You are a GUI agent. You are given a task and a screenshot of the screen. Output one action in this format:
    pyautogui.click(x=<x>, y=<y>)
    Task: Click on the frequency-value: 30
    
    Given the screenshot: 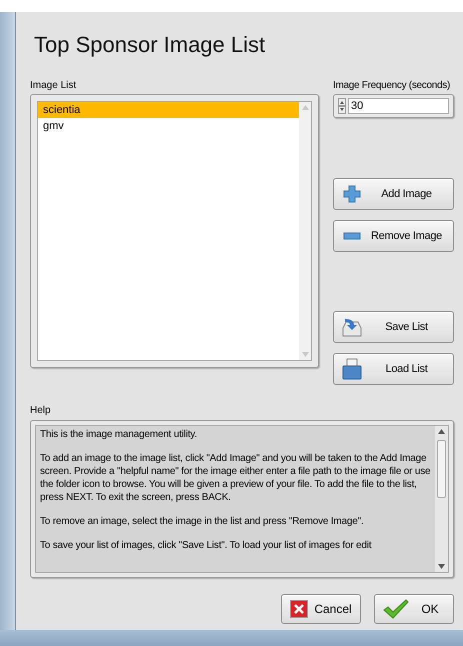 What is the action you would take?
    pyautogui.click(x=398, y=106)
    